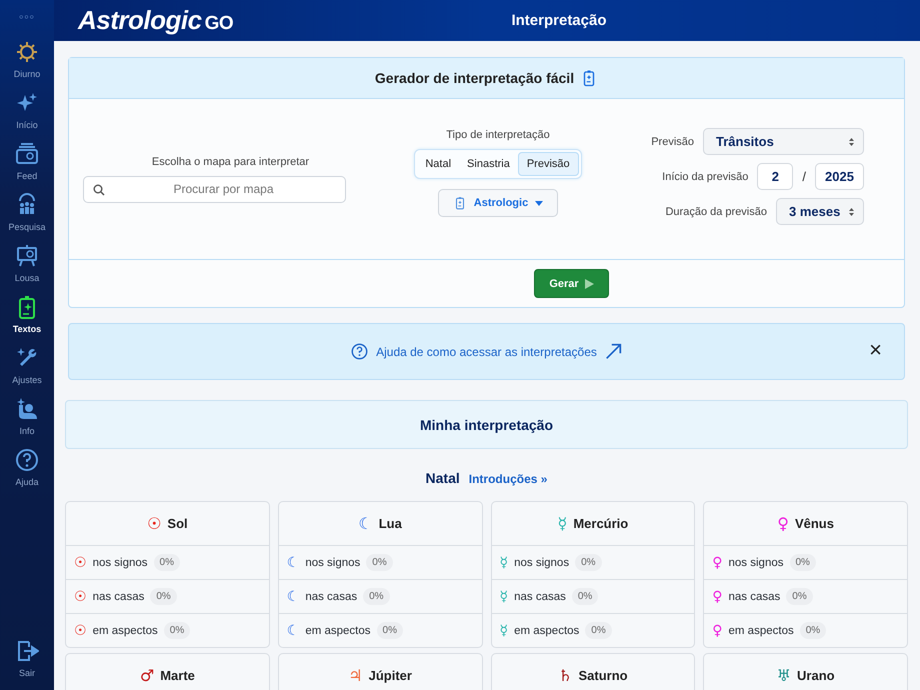 The height and width of the screenshot is (690, 920). Describe the element at coordinates (27, 422) in the screenshot. I see `sidebar-item: Info` at that location.